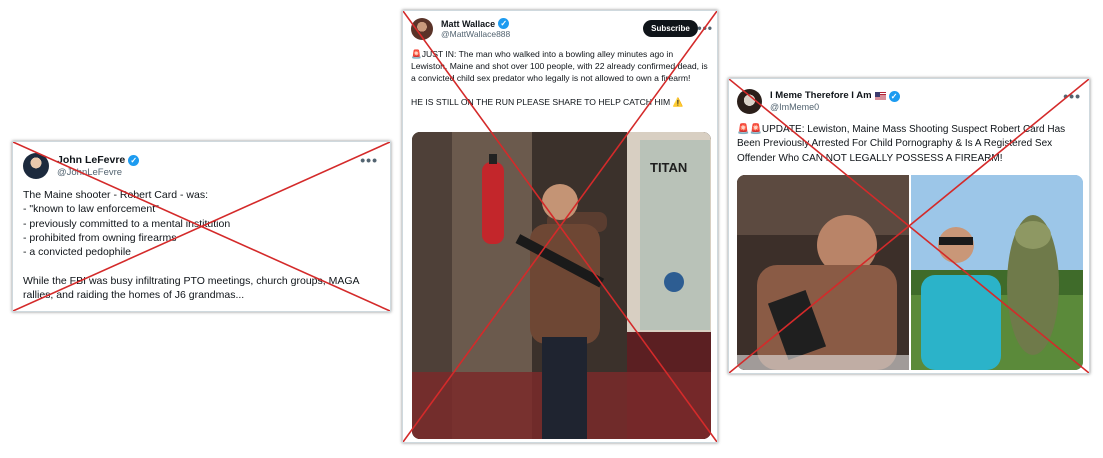 Image resolution: width=1103 pixels, height=458 pixels. Describe the element at coordinates (98, 172) in the screenshot. I see `user-handle: @JohnLeFevre` at that location.